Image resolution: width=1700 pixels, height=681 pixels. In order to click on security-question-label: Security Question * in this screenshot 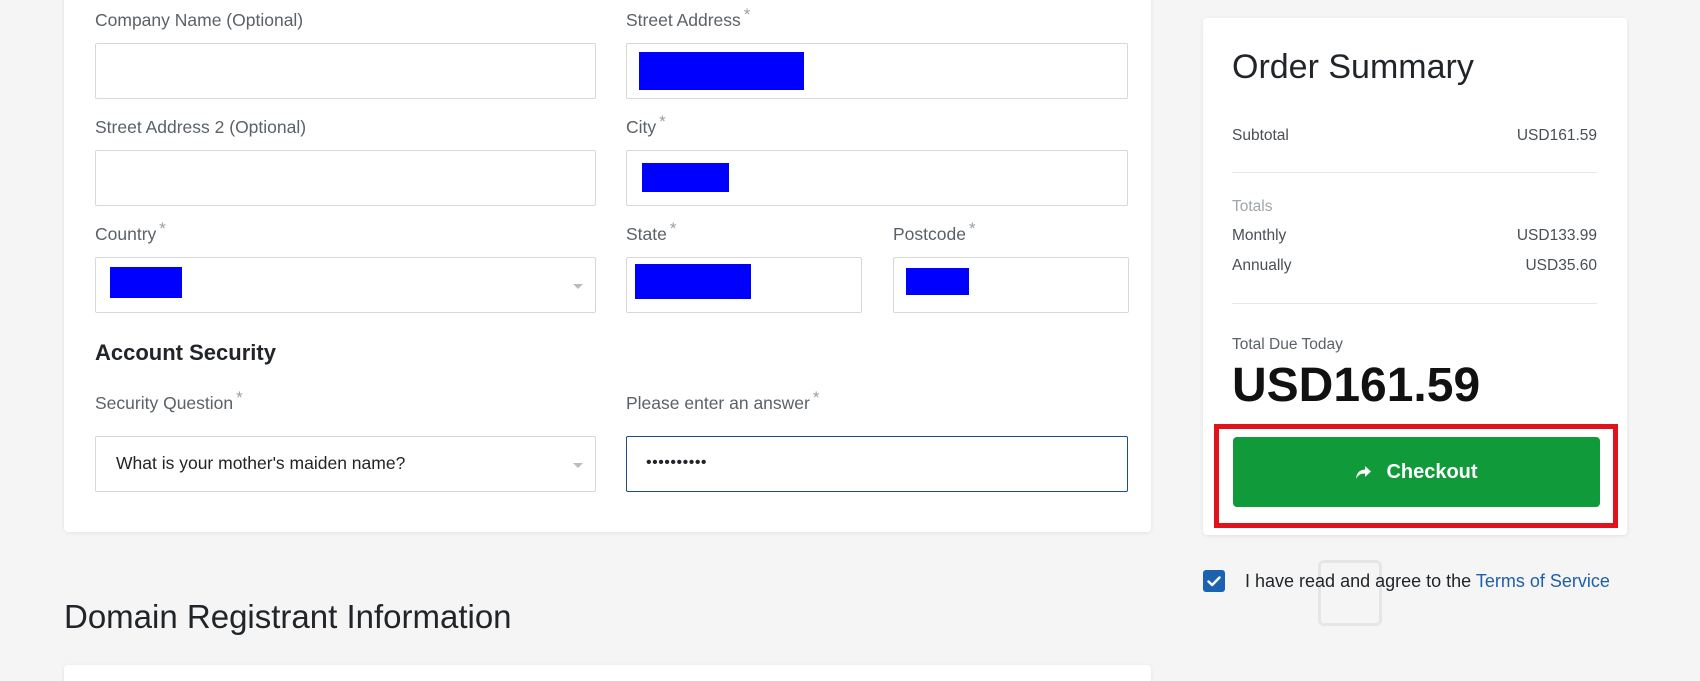, I will do `click(169, 400)`.